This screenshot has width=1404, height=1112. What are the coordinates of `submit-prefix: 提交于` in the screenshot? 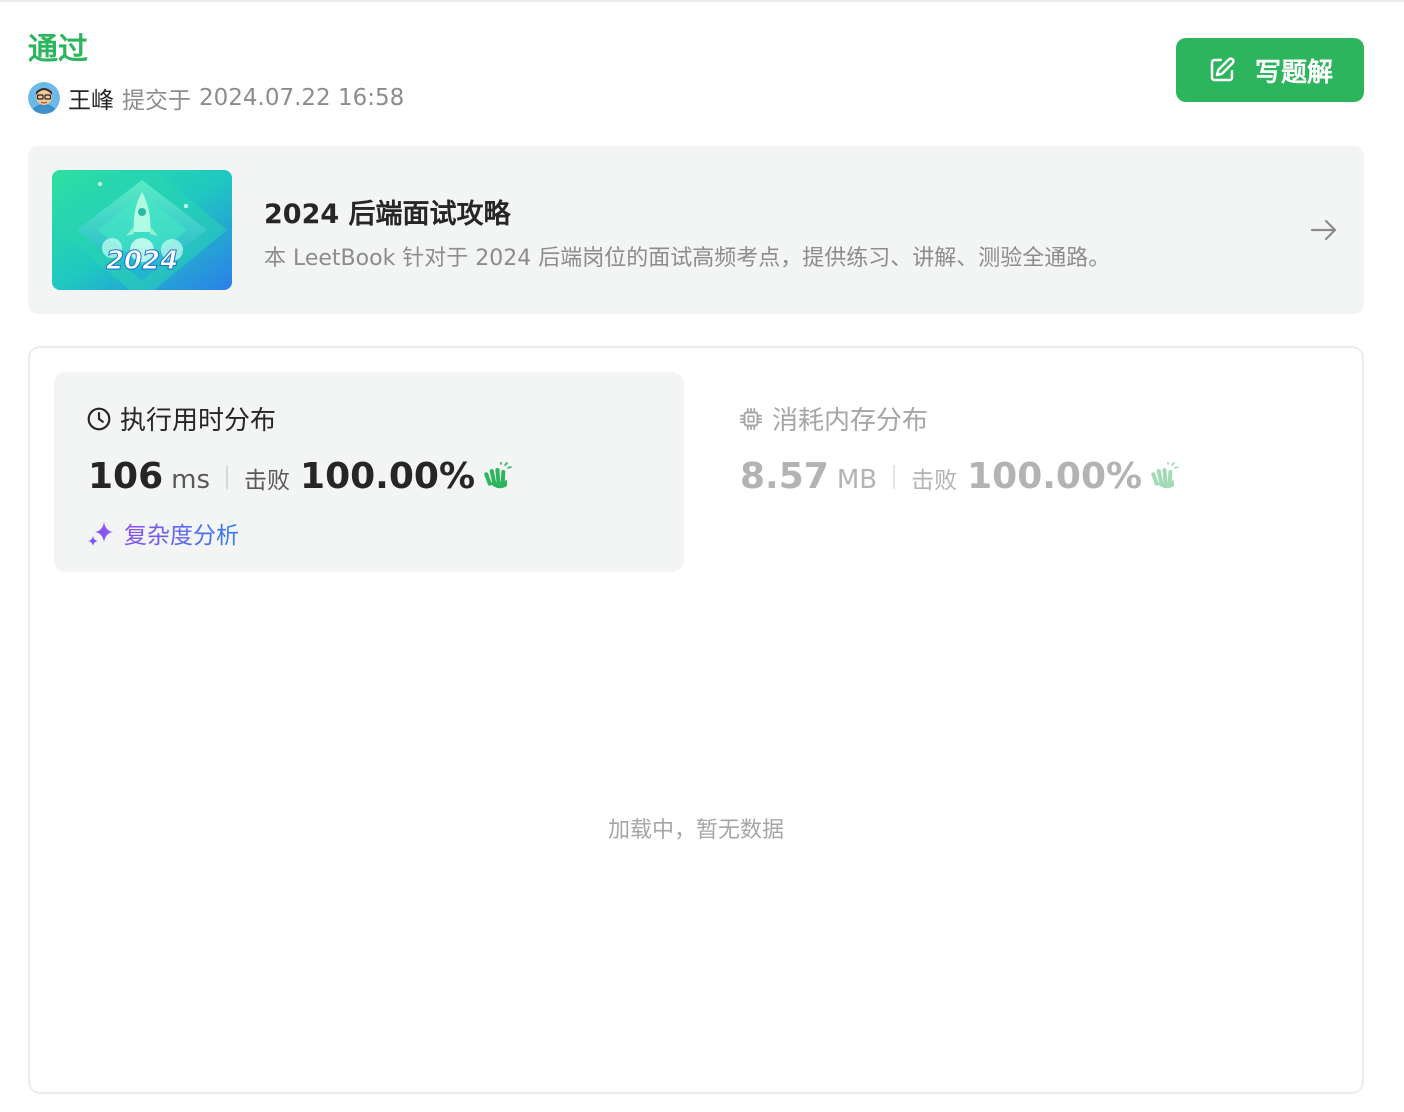 It's located at (156, 101).